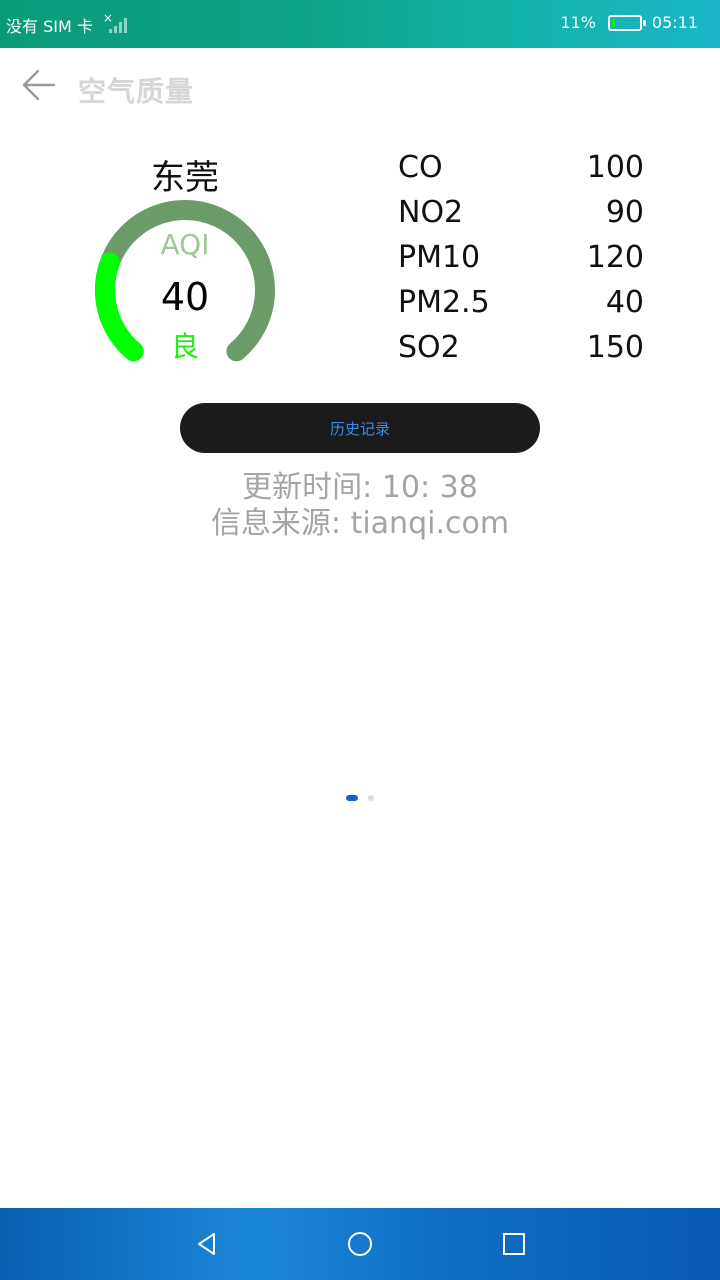 Image resolution: width=720 pixels, height=1280 pixels. What do you see at coordinates (207, 1244) in the screenshot?
I see `back-triangle-icon` at bounding box center [207, 1244].